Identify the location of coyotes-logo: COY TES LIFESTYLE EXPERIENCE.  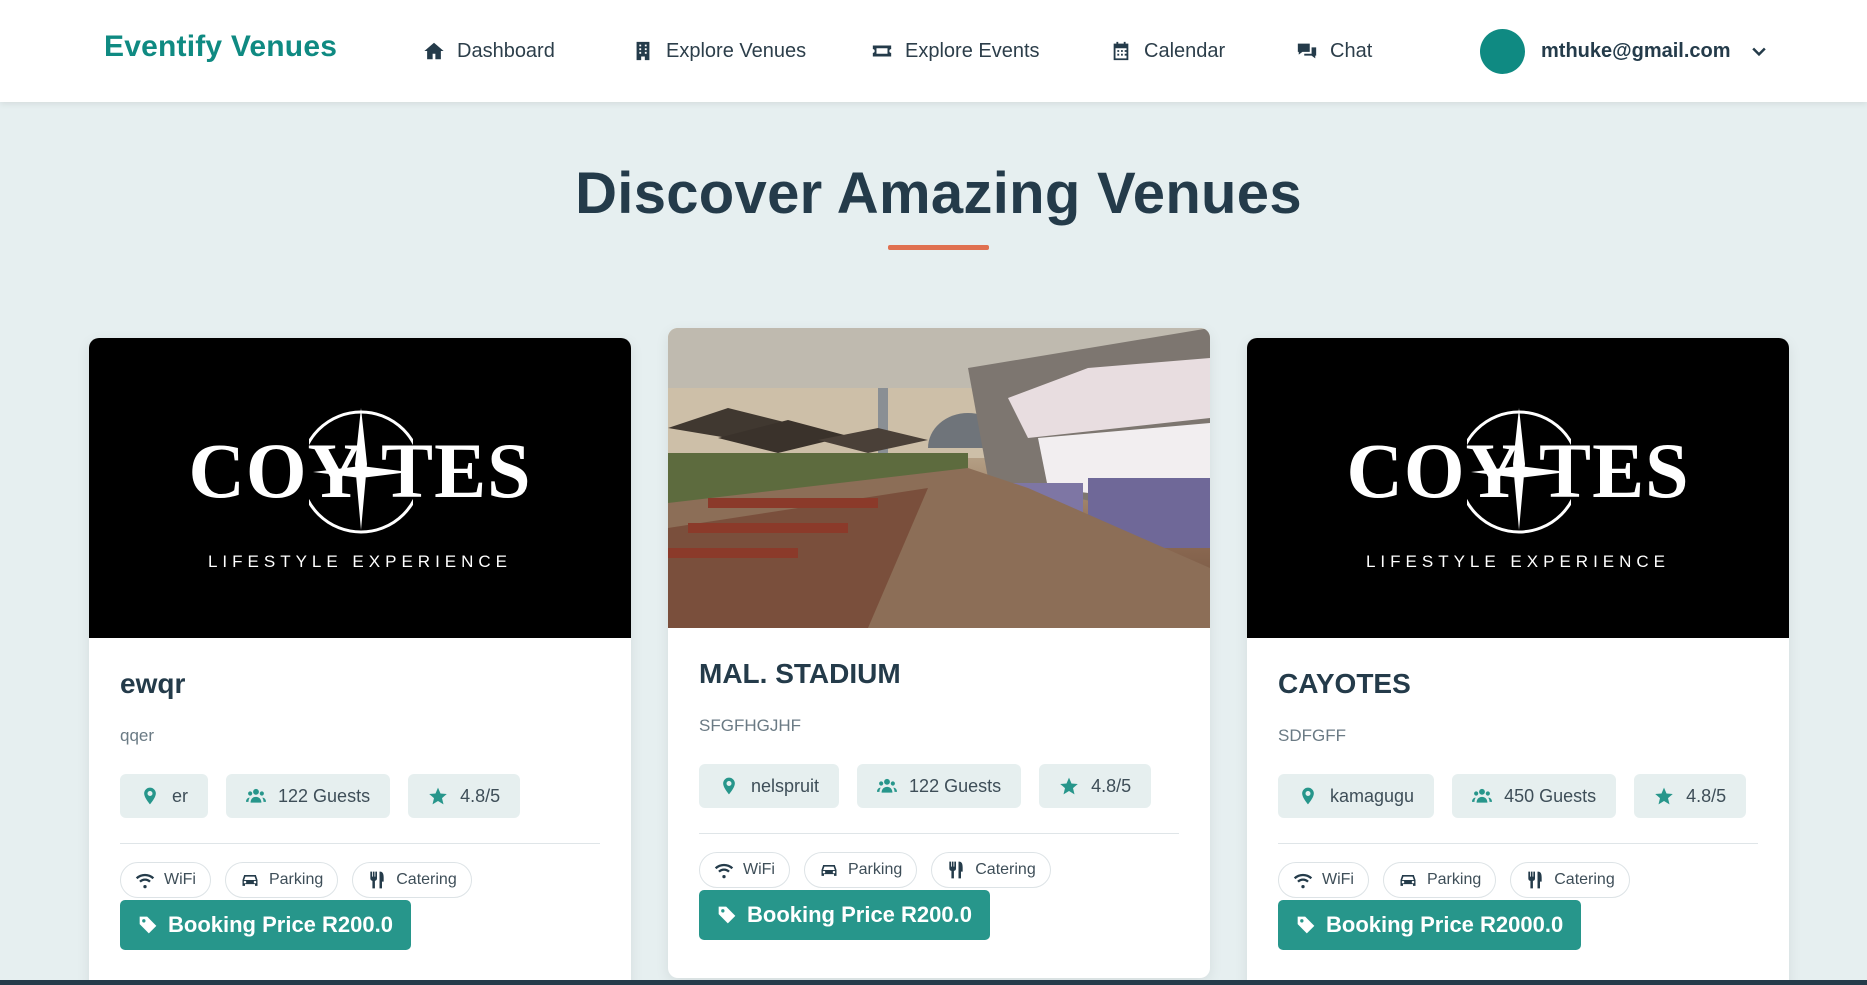
(360, 488).